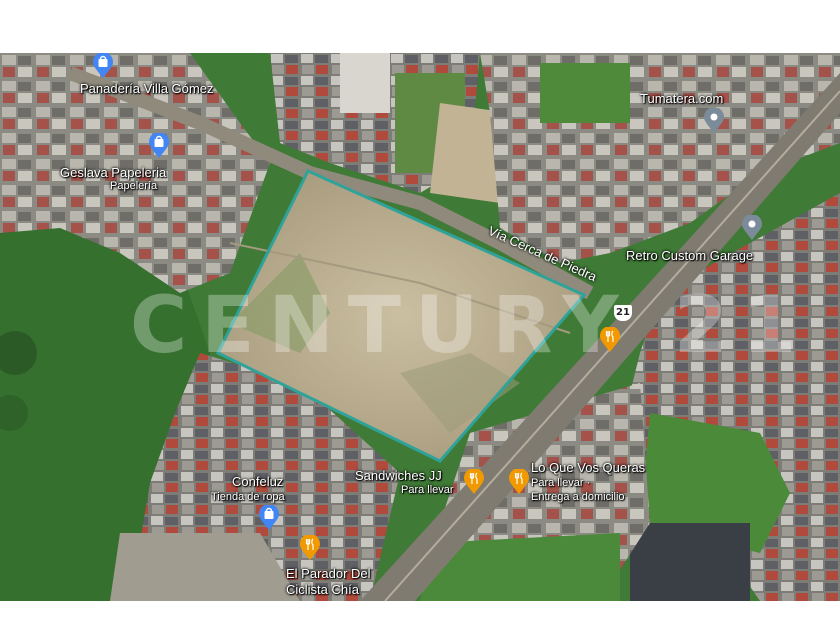 The width and height of the screenshot is (840, 630). Describe the element at coordinates (134, 186) in the screenshot. I see `place-sublabel-geslava: Papelería` at that location.